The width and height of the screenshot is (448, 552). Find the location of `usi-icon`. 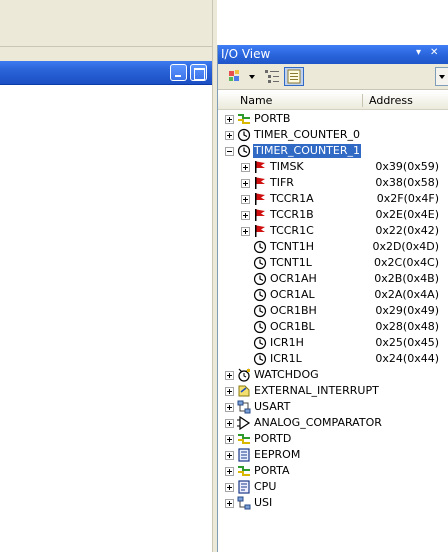

usi-icon is located at coordinates (244, 503).